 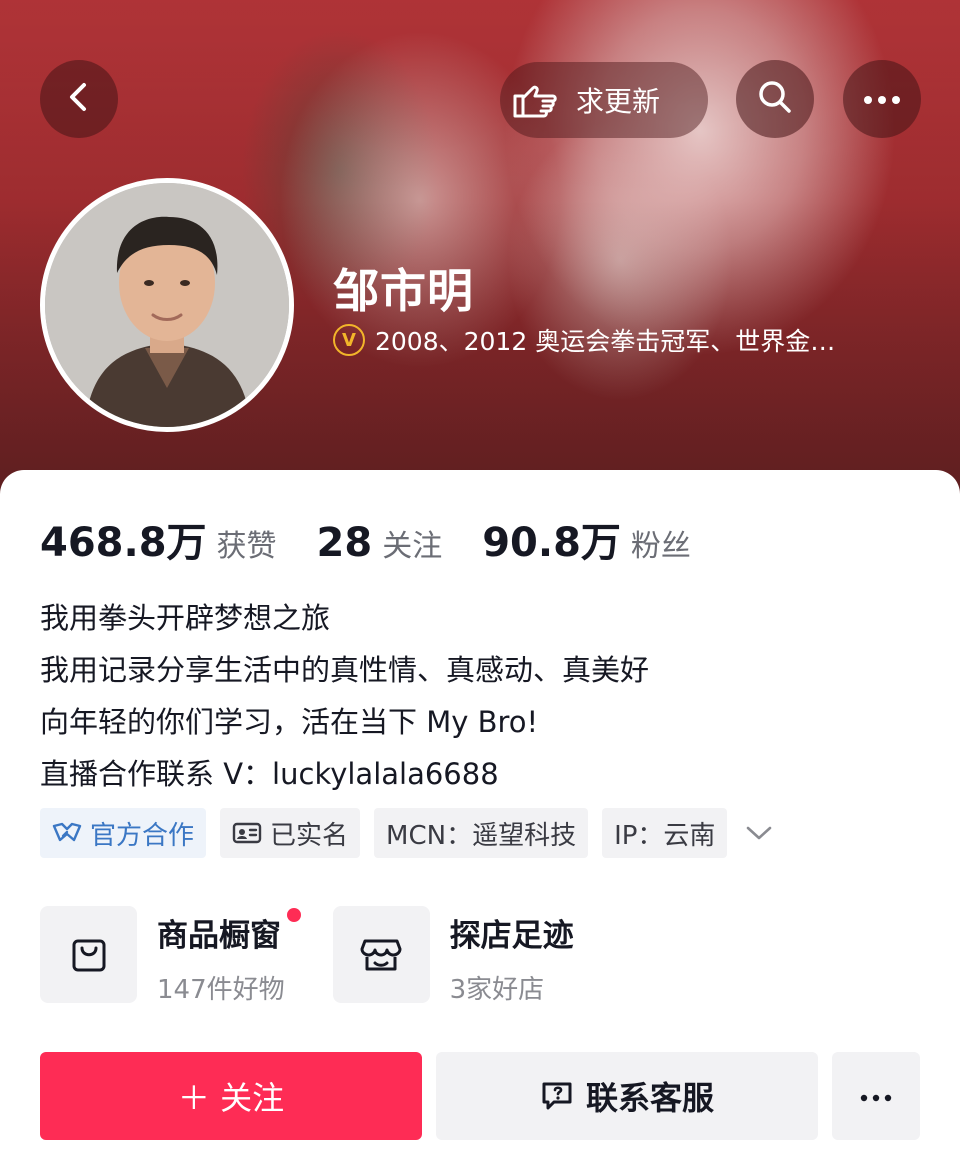 I want to click on storefront-icon, so click(x=381, y=954).